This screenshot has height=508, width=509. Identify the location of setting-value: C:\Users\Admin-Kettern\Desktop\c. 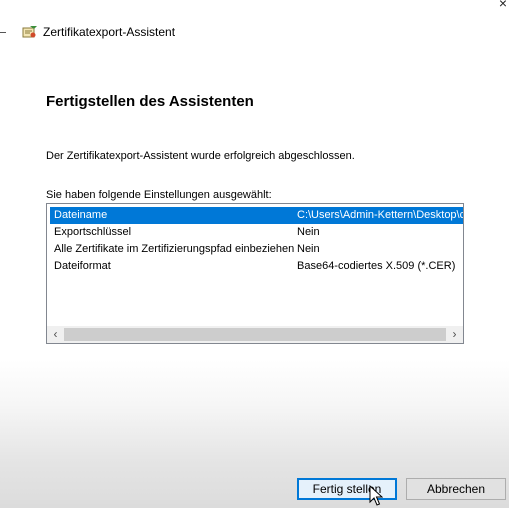
(380, 215).